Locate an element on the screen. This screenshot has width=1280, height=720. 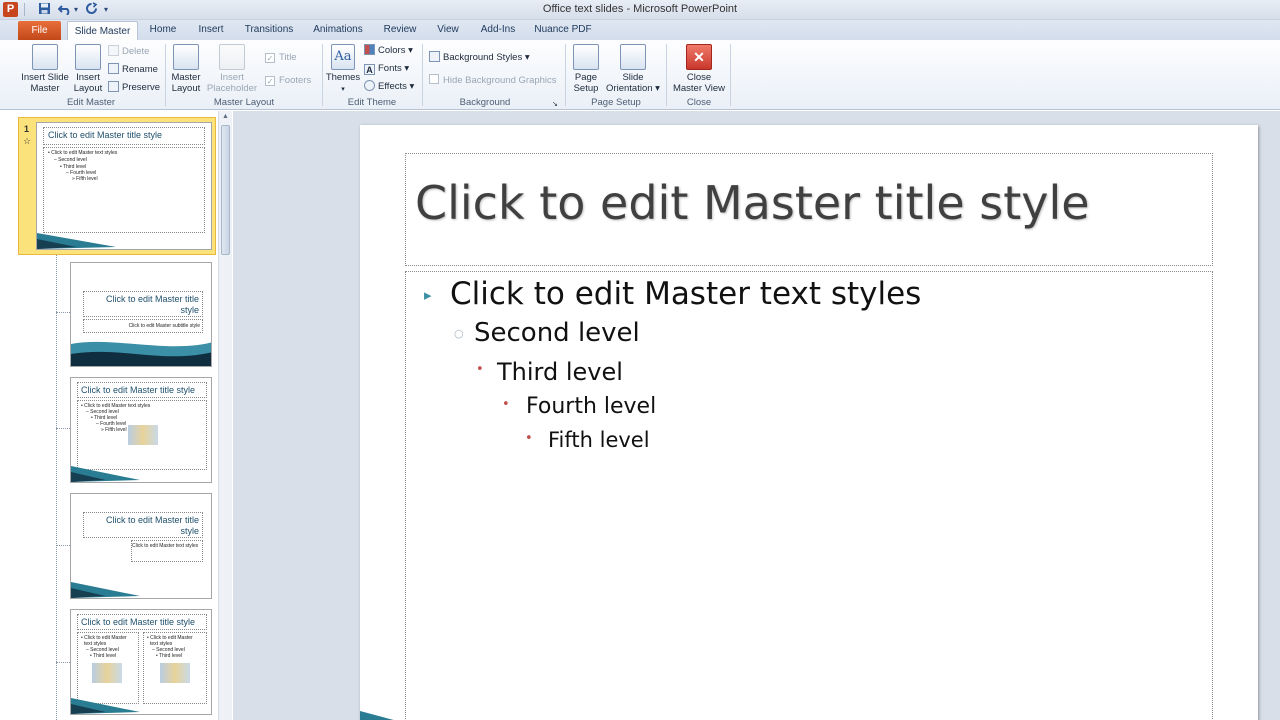
tab-file: File is located at coordinates (39, 30).